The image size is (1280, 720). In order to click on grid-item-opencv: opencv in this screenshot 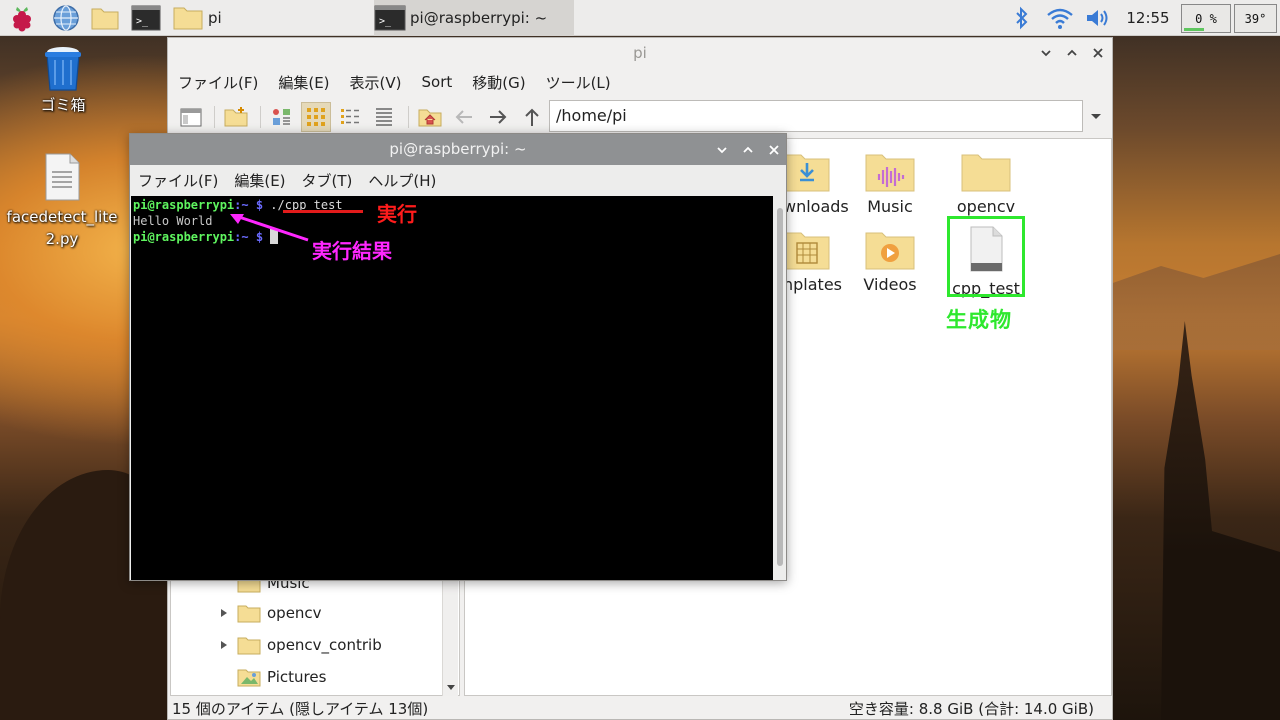, I will do `click(986, 182)`.